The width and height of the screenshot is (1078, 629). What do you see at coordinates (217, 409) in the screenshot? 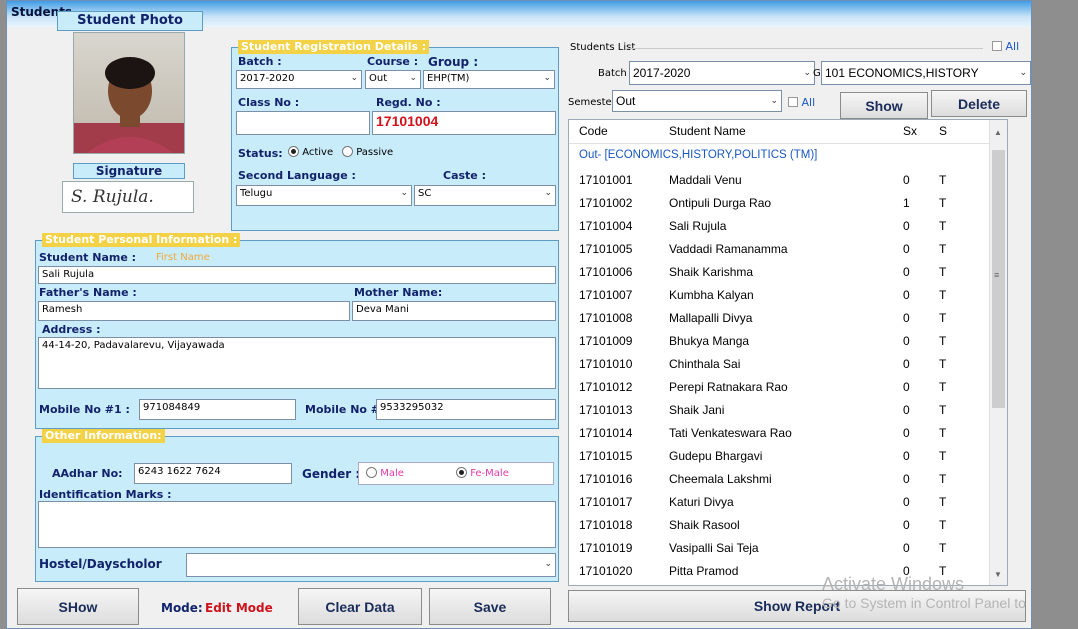
I see `mobile1-input: 971084849` at bounding box center [217, 409].